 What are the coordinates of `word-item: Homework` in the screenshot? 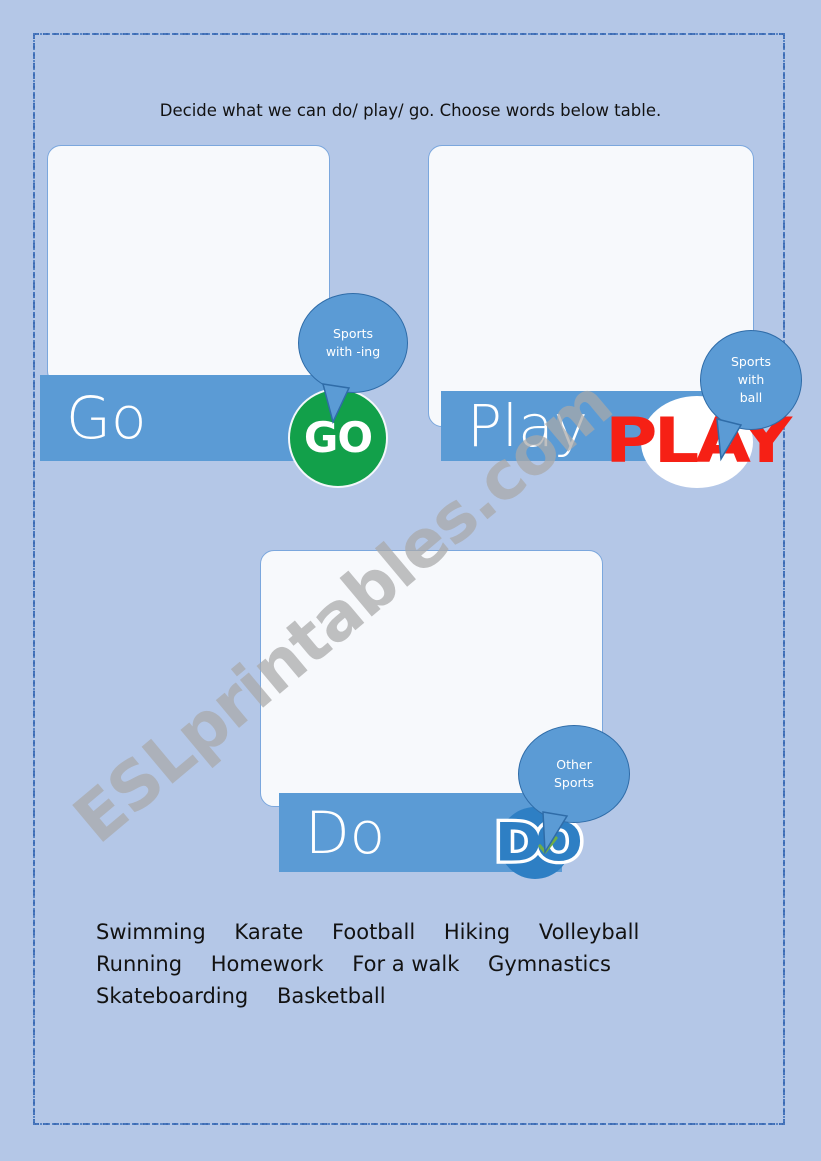 It's located at (267, 964).